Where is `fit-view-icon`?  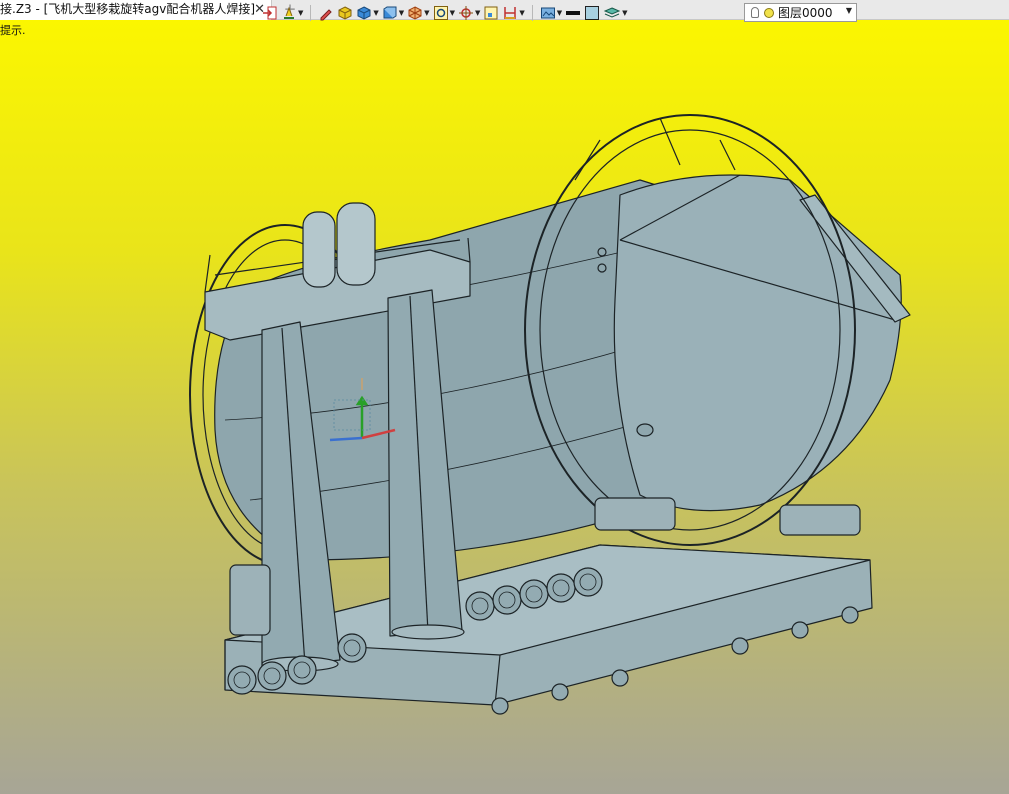 fit-view-icon is located at coordinates (491, 13).